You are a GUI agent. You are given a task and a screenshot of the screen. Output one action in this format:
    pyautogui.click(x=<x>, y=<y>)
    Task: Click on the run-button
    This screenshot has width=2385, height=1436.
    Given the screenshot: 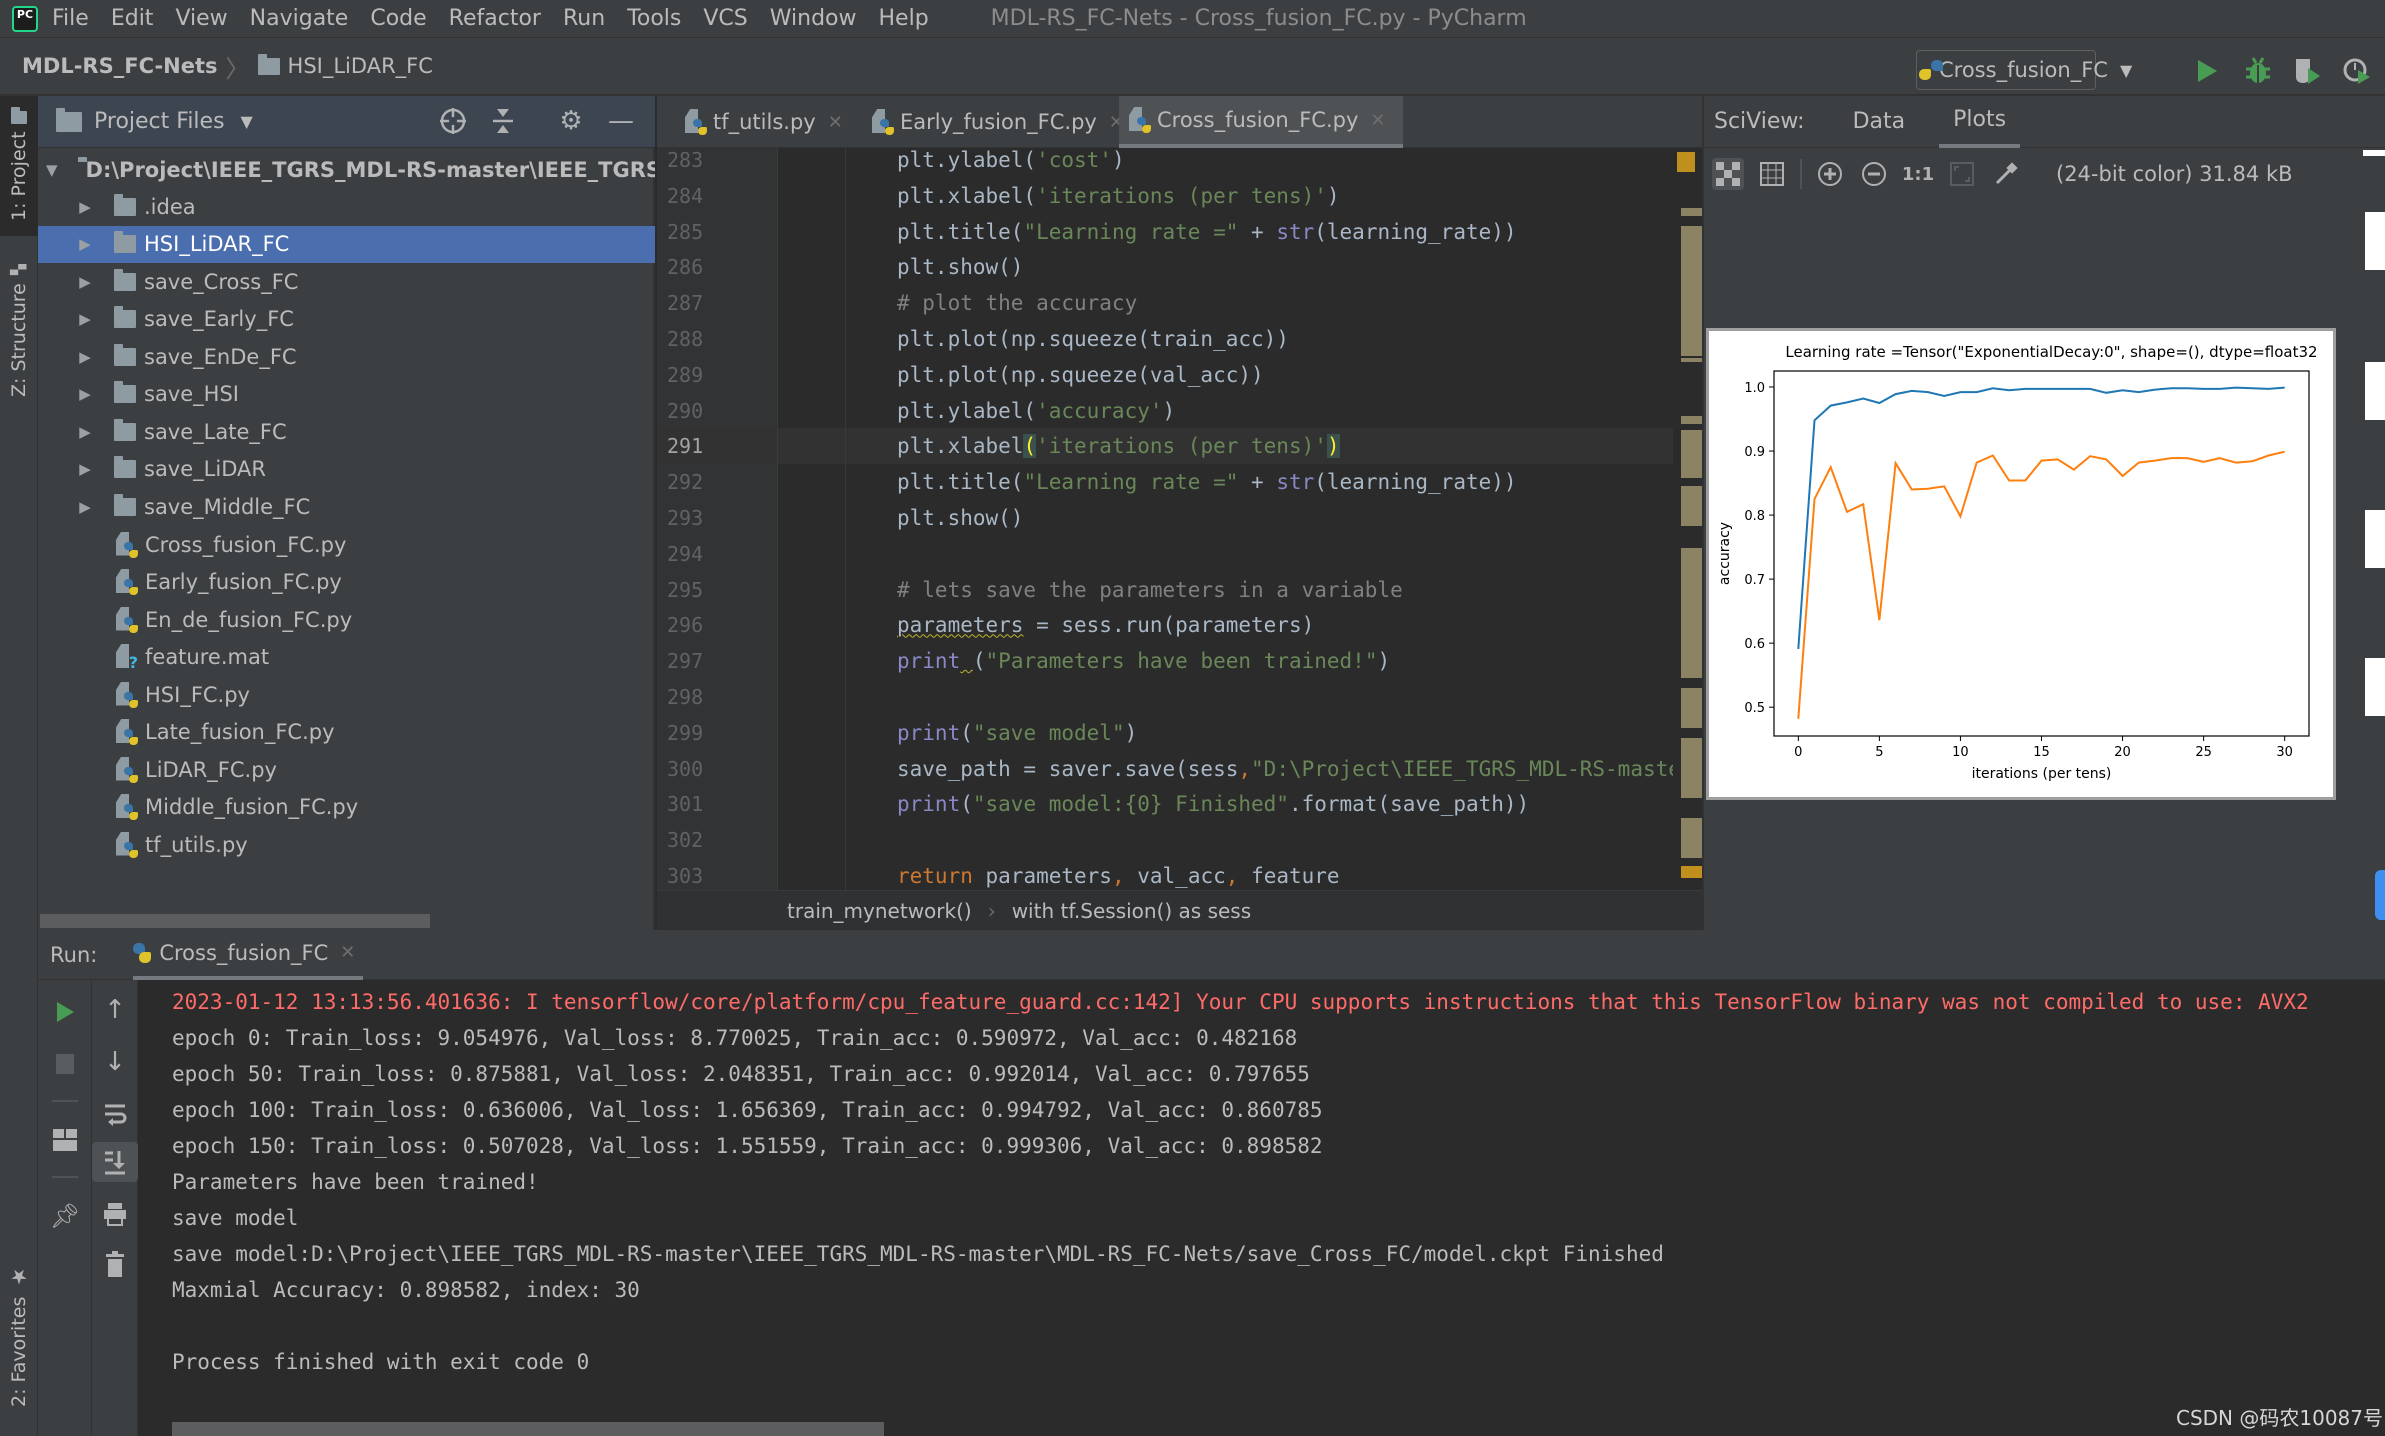 What is the action you would take?
    pyautogui.click(x=2207, y=71)
    